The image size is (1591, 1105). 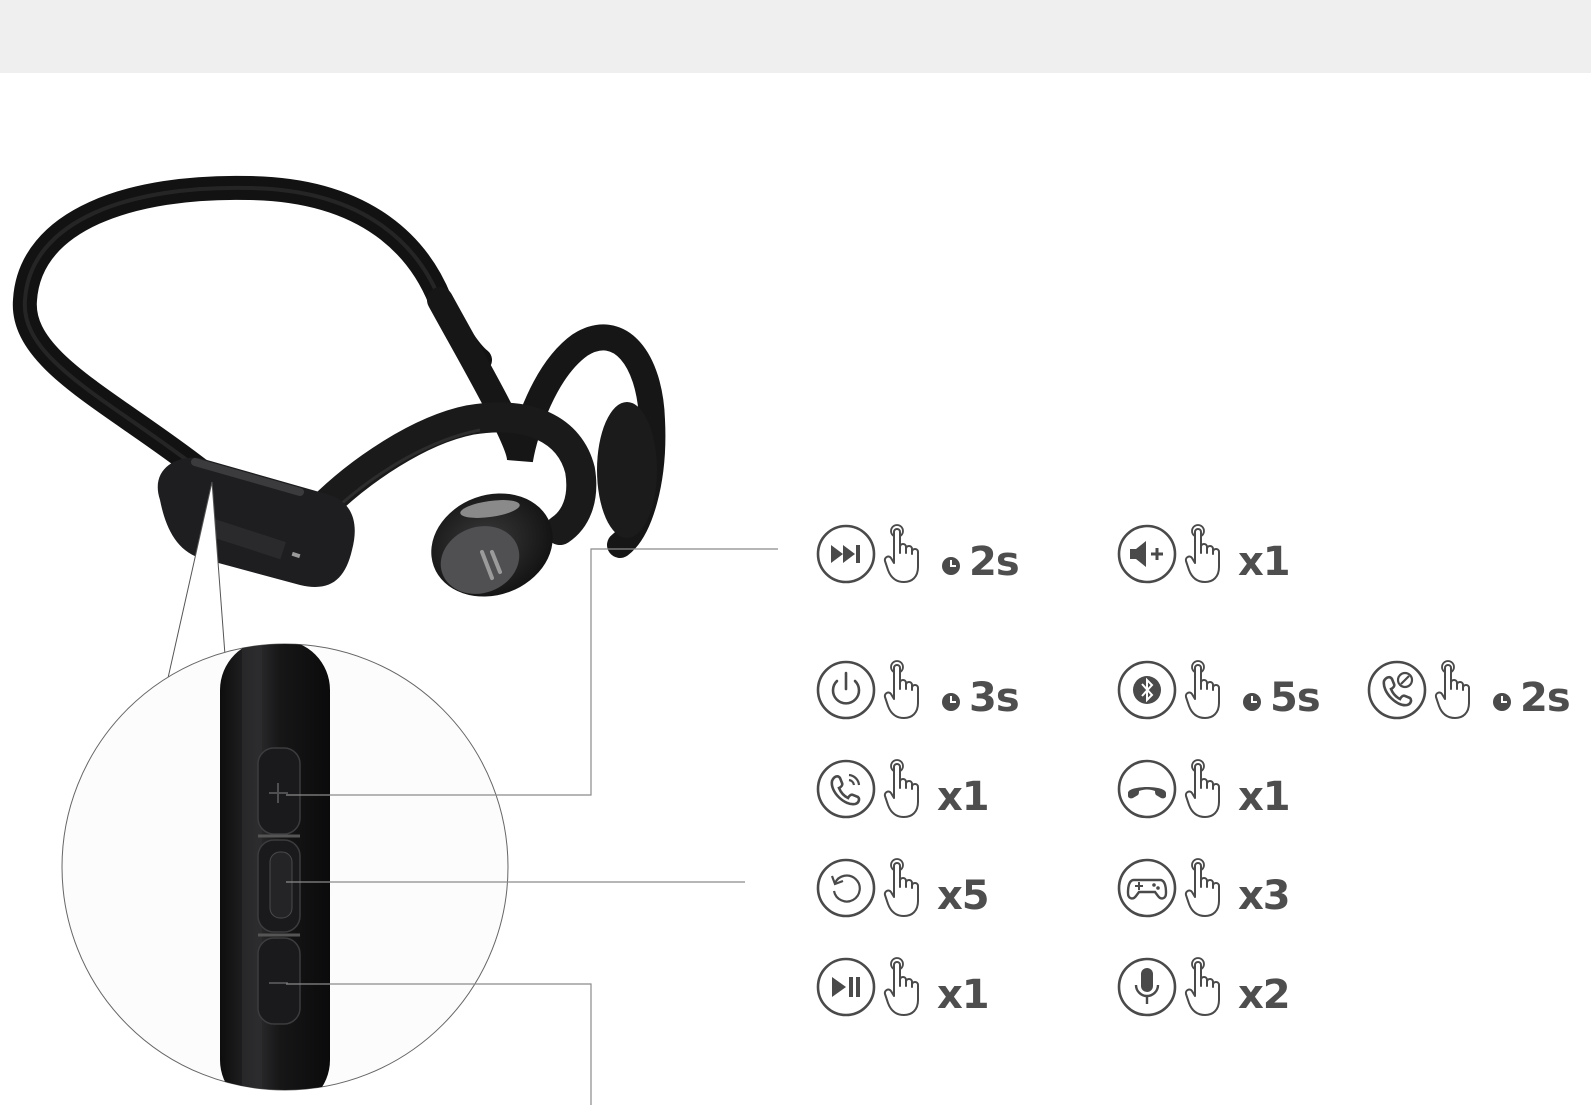 I want to click on control-bluetooth-pairing: 5s, so click(x=1218, y=690).